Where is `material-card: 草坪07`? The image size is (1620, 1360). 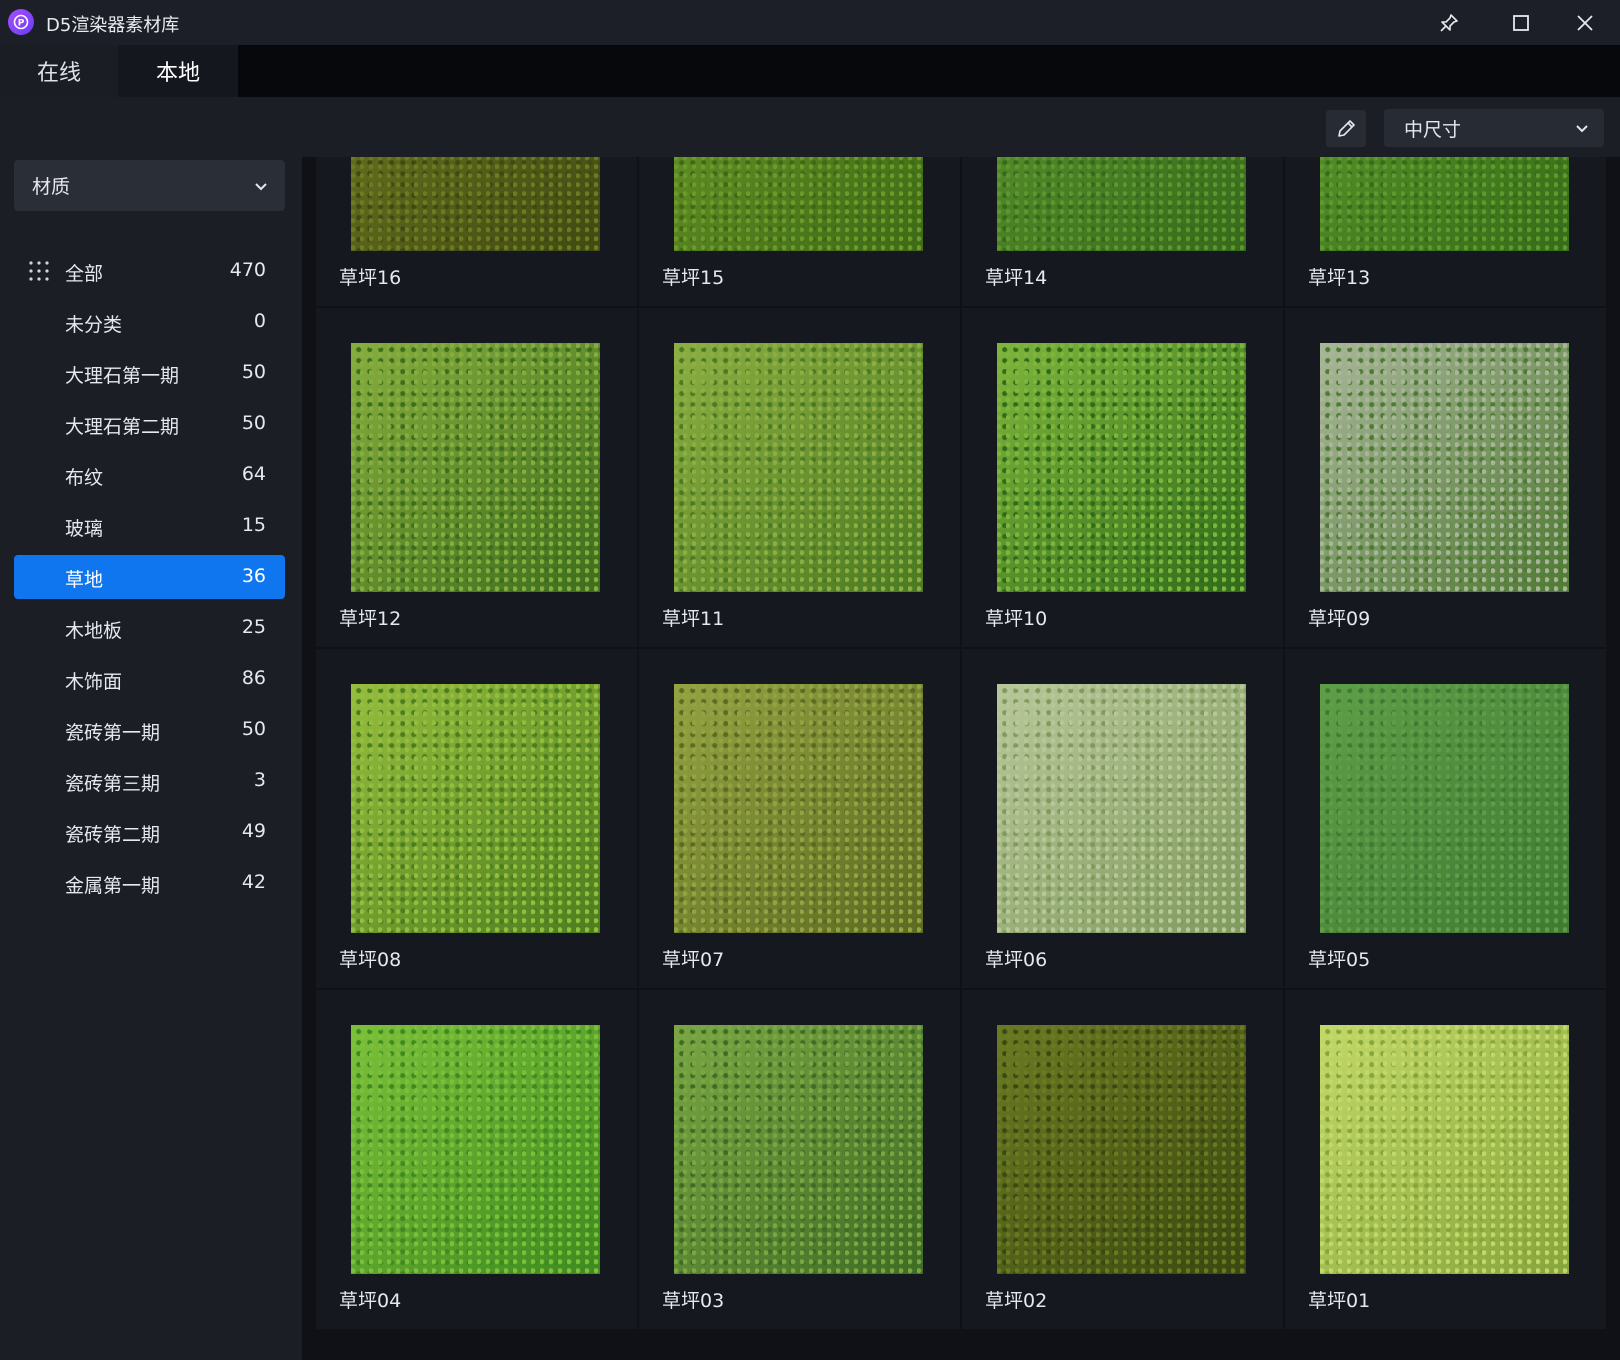 material-card: 草坪07 is located at coordinates (799, 818).